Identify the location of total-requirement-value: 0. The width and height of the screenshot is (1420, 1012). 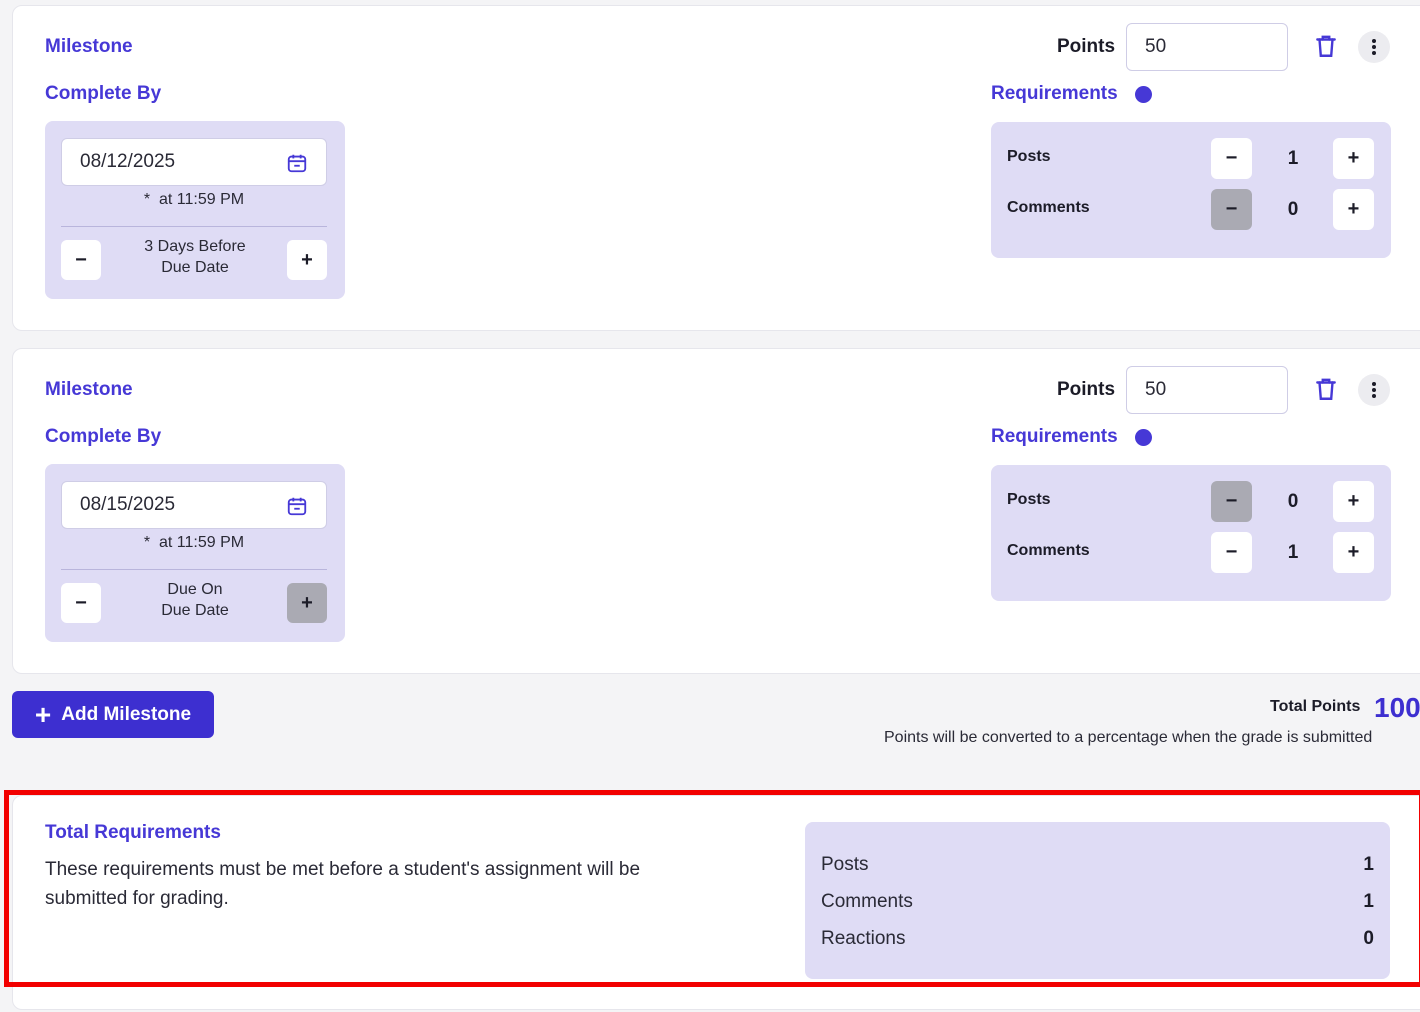
(1368, 938).